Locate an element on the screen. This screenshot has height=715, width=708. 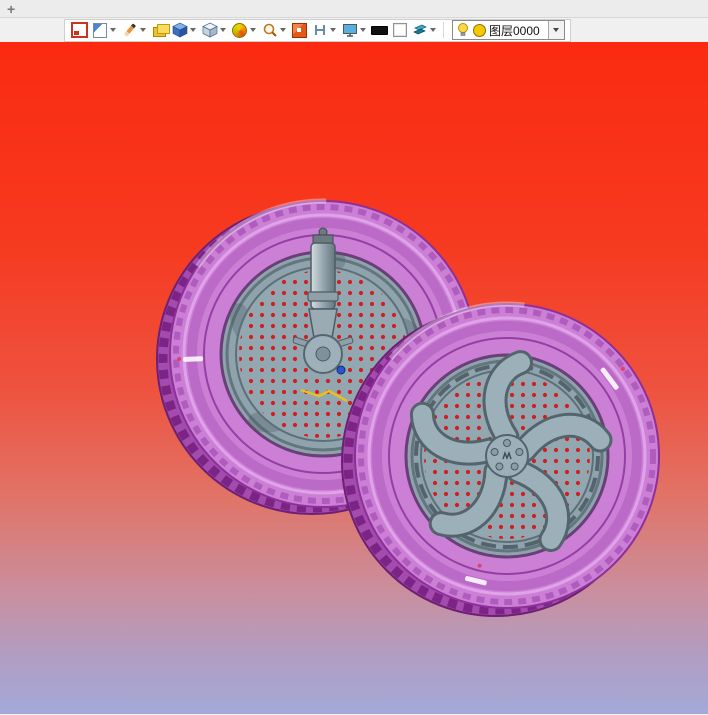
new-view-icon is located at coordinates (79, 30).